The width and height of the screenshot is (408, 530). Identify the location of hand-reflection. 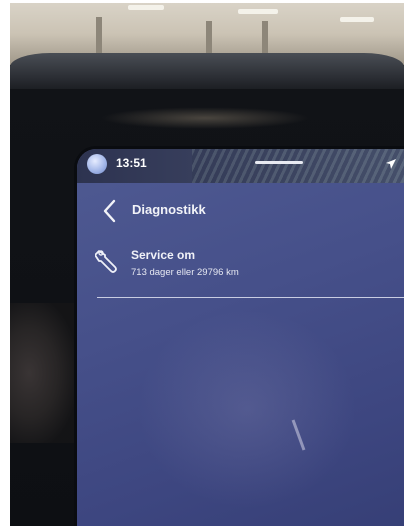
(42, 373).